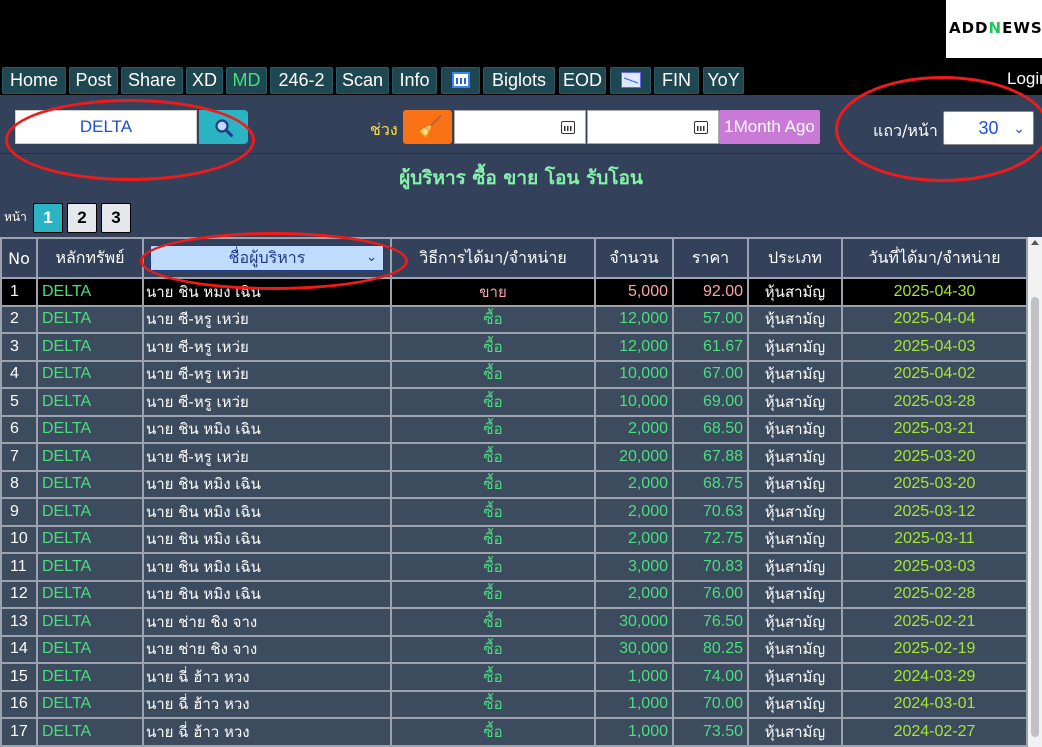 This screenshot has width=1042, height=747. Describe the element at coordinates (48, 218) in the screenshot. I see `page-button-1: 1` at that location.